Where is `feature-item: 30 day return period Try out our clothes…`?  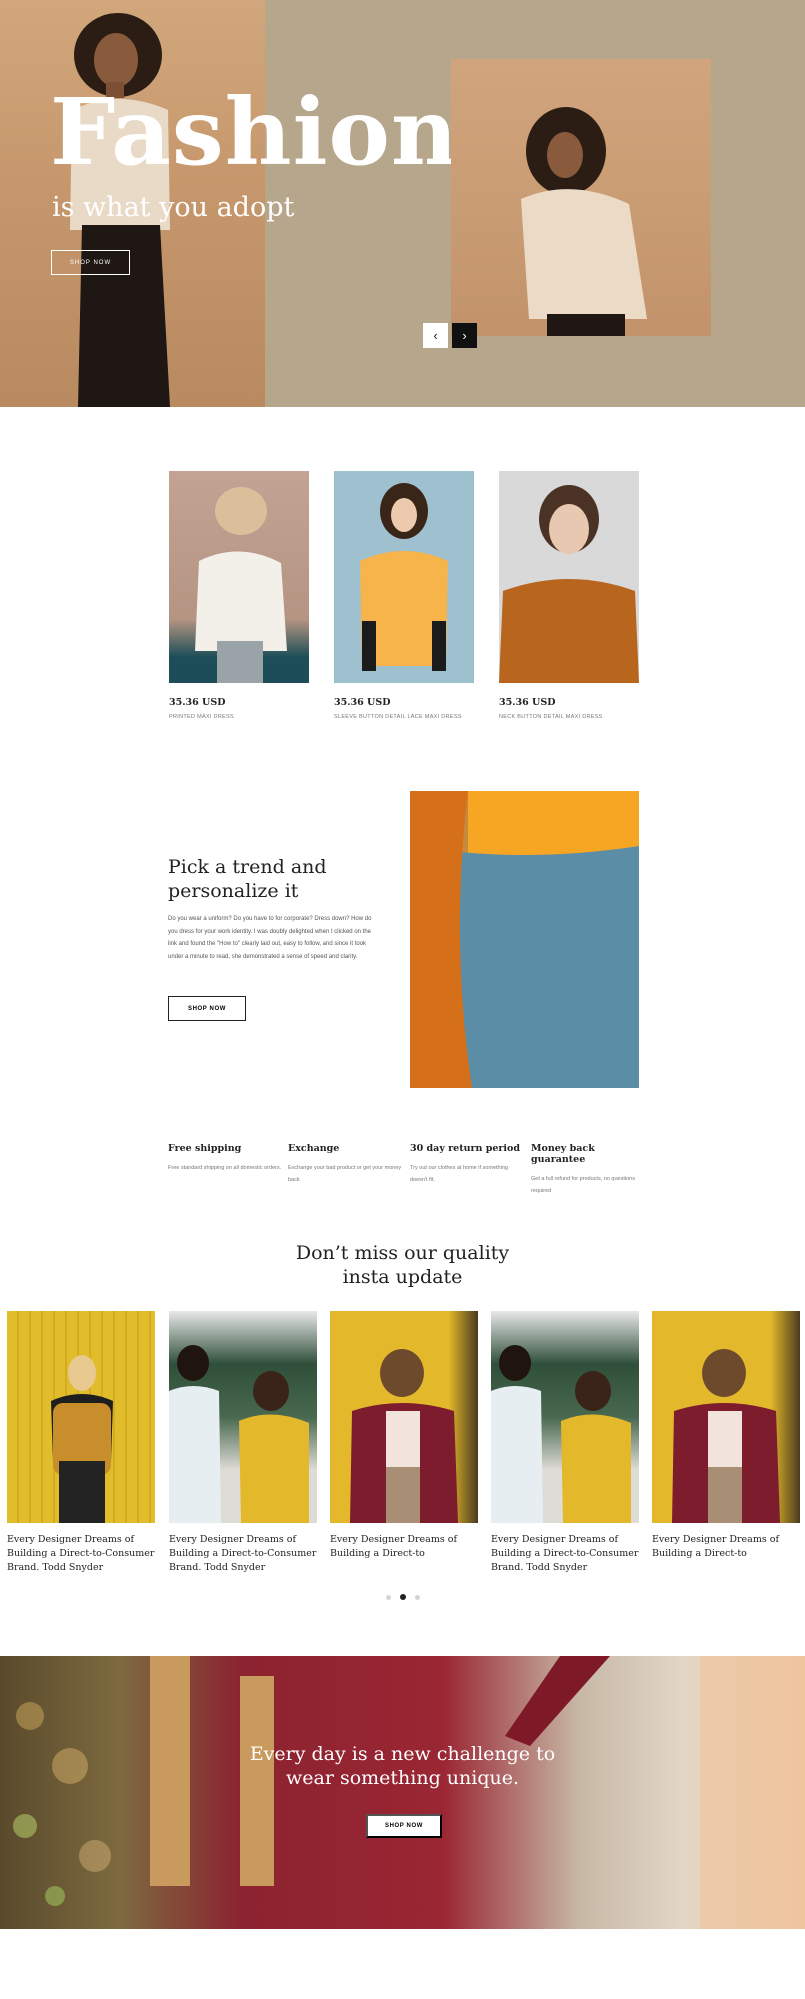 feature-item: 30 day return period Try out our clothes… is located at coordinates (467, 1164).